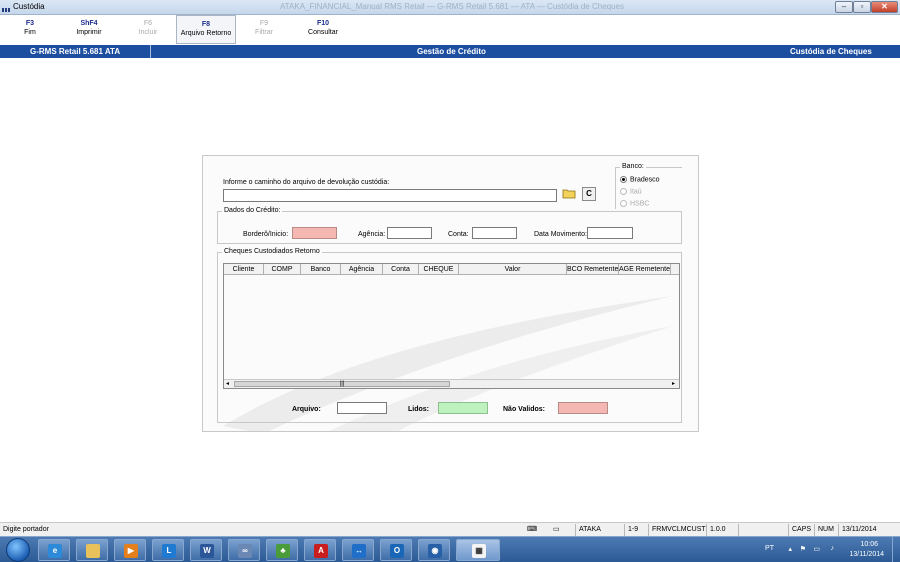  I want to click on taskbar-pdf-button: A, so click(320, 550).